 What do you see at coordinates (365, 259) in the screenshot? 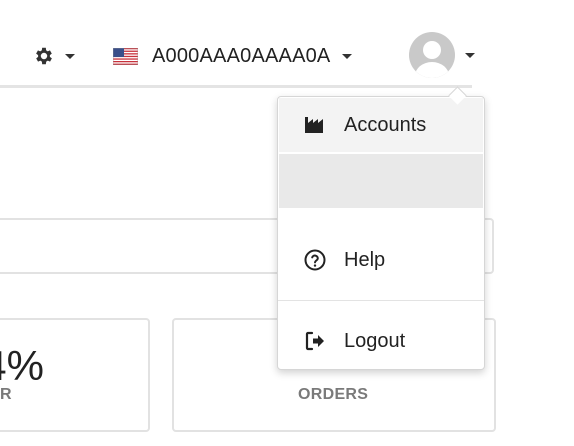
I see `menu-item-label: Help` at bounding box center [365, 259].